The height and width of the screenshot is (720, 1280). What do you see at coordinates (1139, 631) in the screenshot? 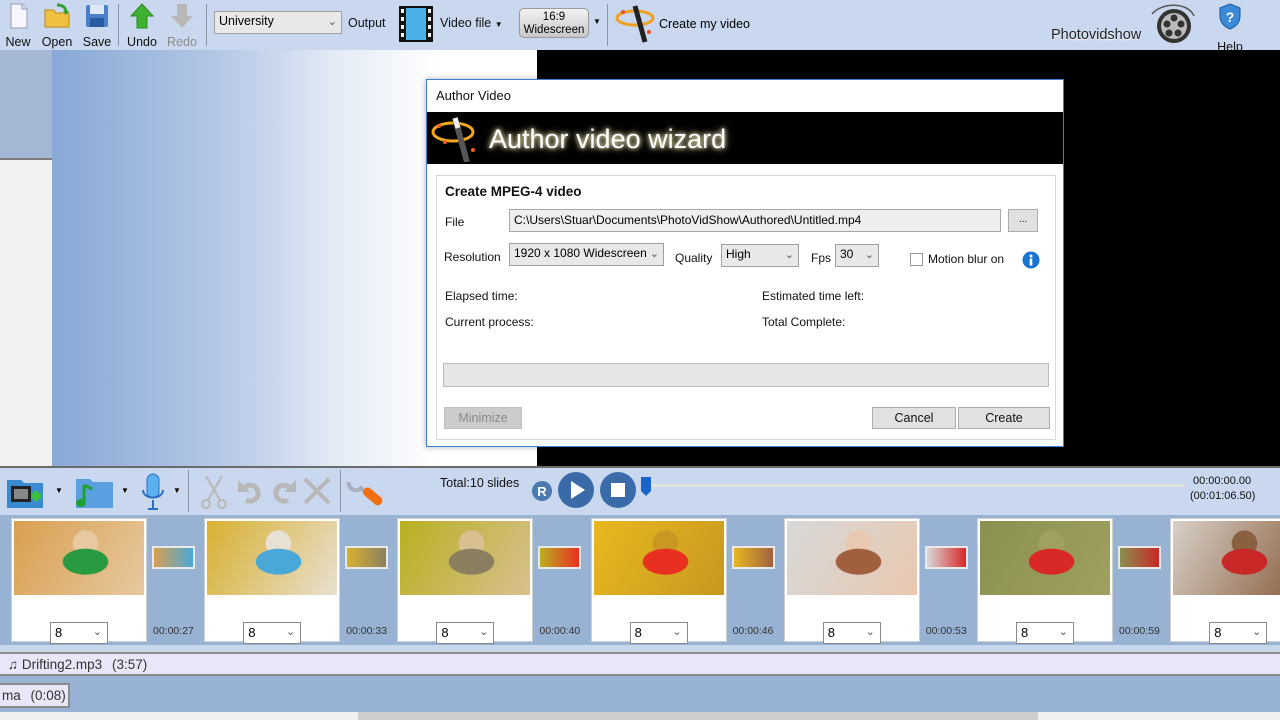
I see `transition-time-label: 00:00:59` at bounding box center [1139, 631].